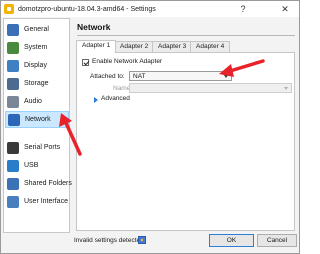 This screenshot has width=320, height=254. I want to click on enable-adapter-checkbox, so click(85, 62).